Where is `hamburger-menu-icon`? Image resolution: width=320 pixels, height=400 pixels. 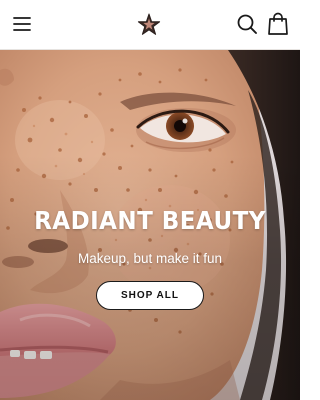 hamburger-menu-icon is located at coordinates (22, 24).